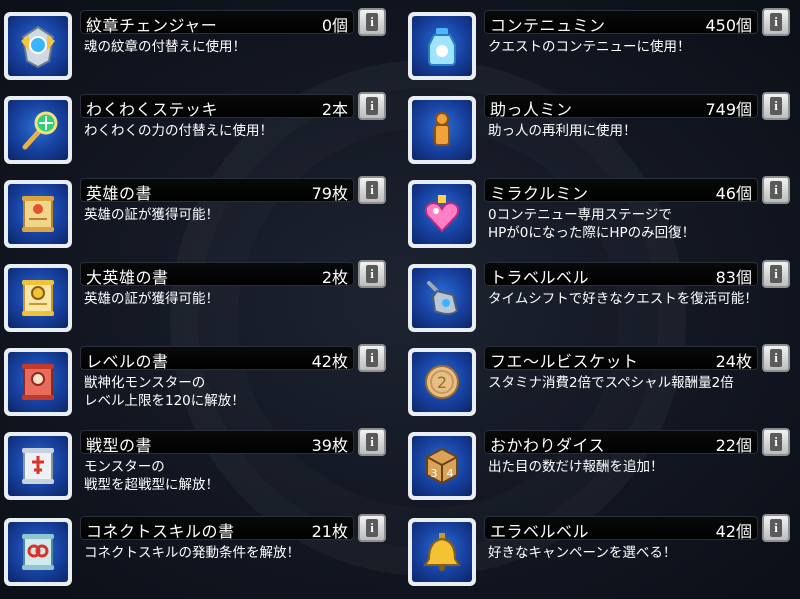 The image size is (800, 599). Describe the element at coordinates (160, 531) in the screenshot. I see `item-name: コネクトスキルの書` at that location.